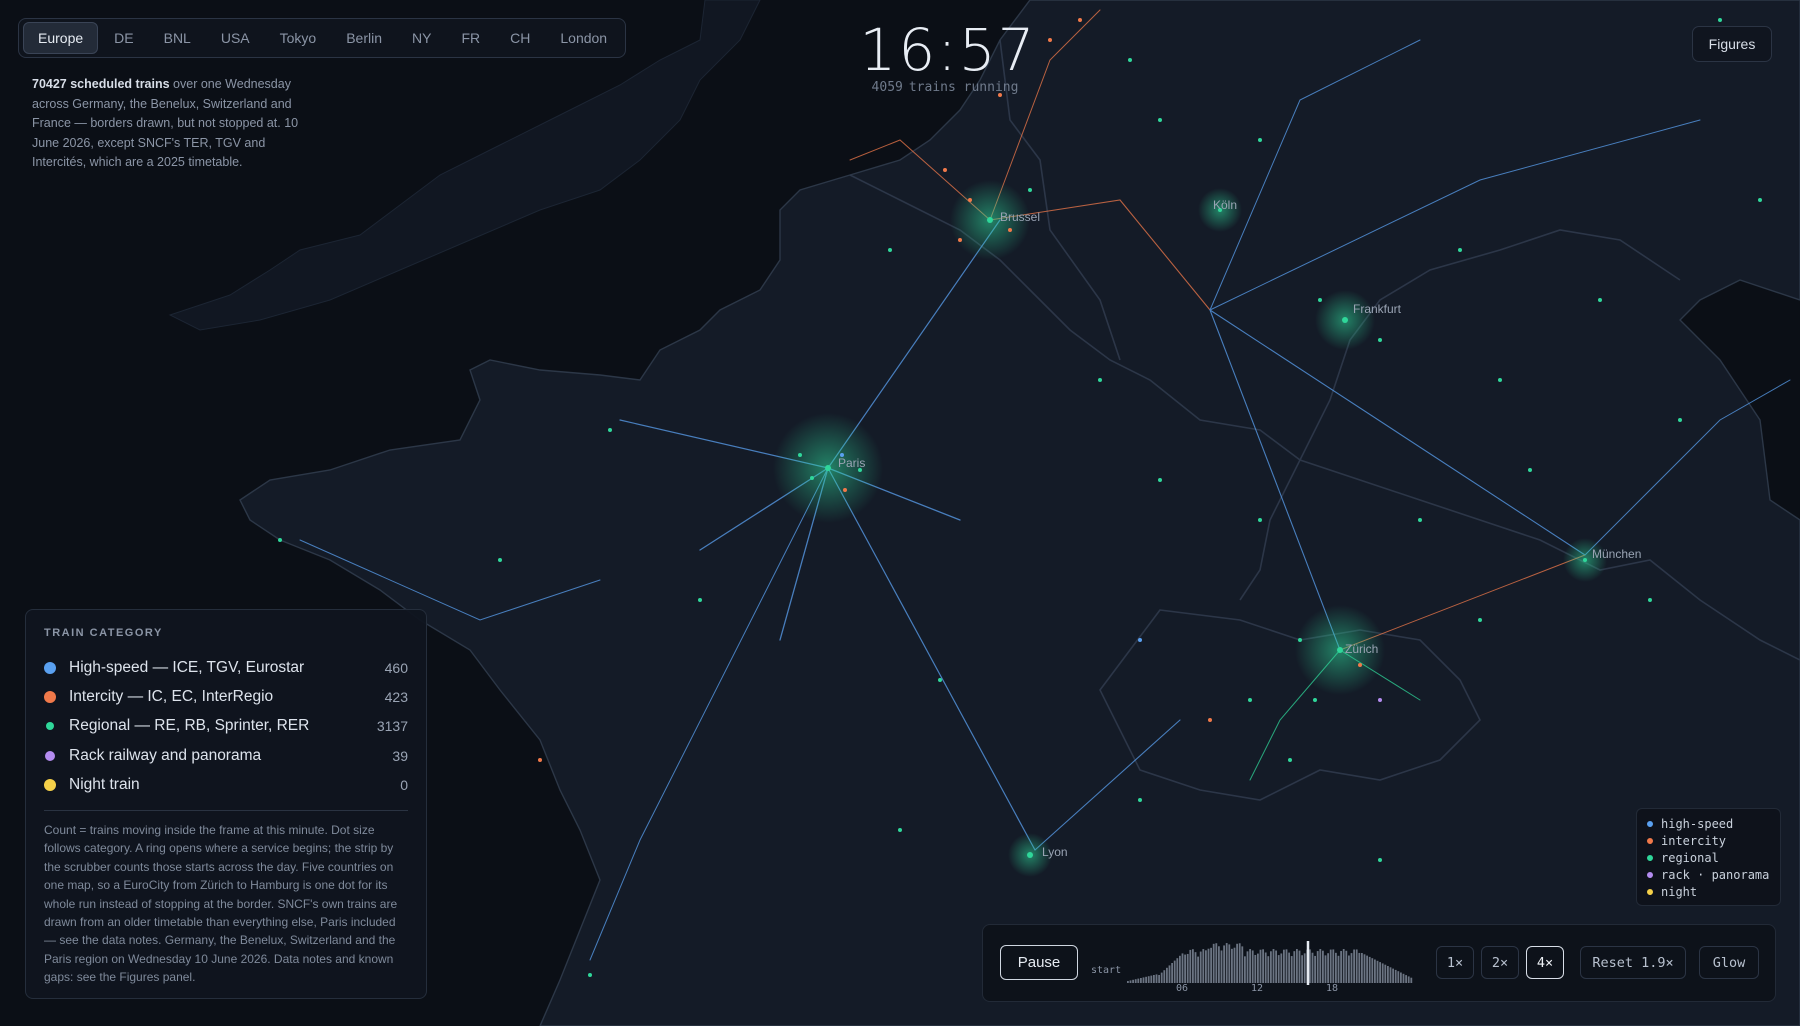 The height and width of the screenshot is (1026, 1800). I want to click on category-label: Night train, so click(104, 785).